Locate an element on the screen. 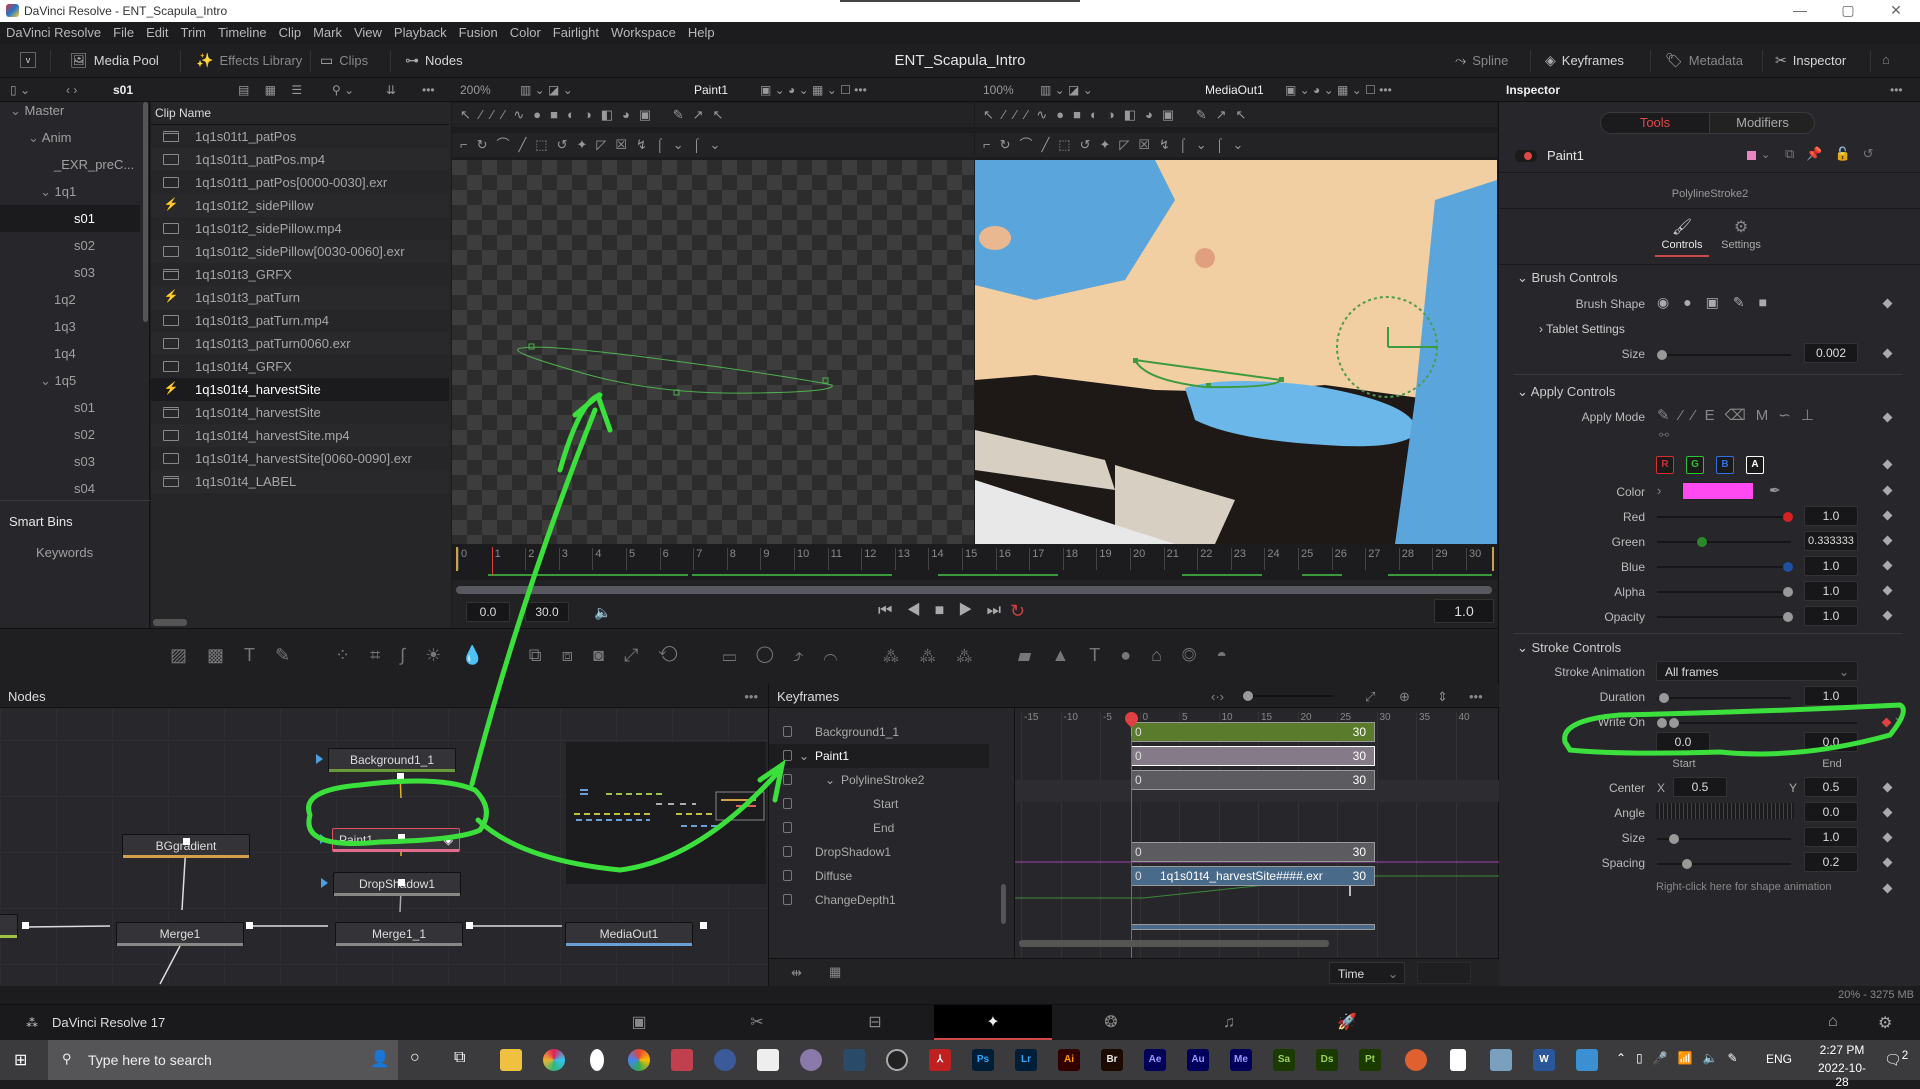 The image size is (1920, 1089). stroke-animation-dropdown: All frames ⌄ is located at coordinates (1757, 671).